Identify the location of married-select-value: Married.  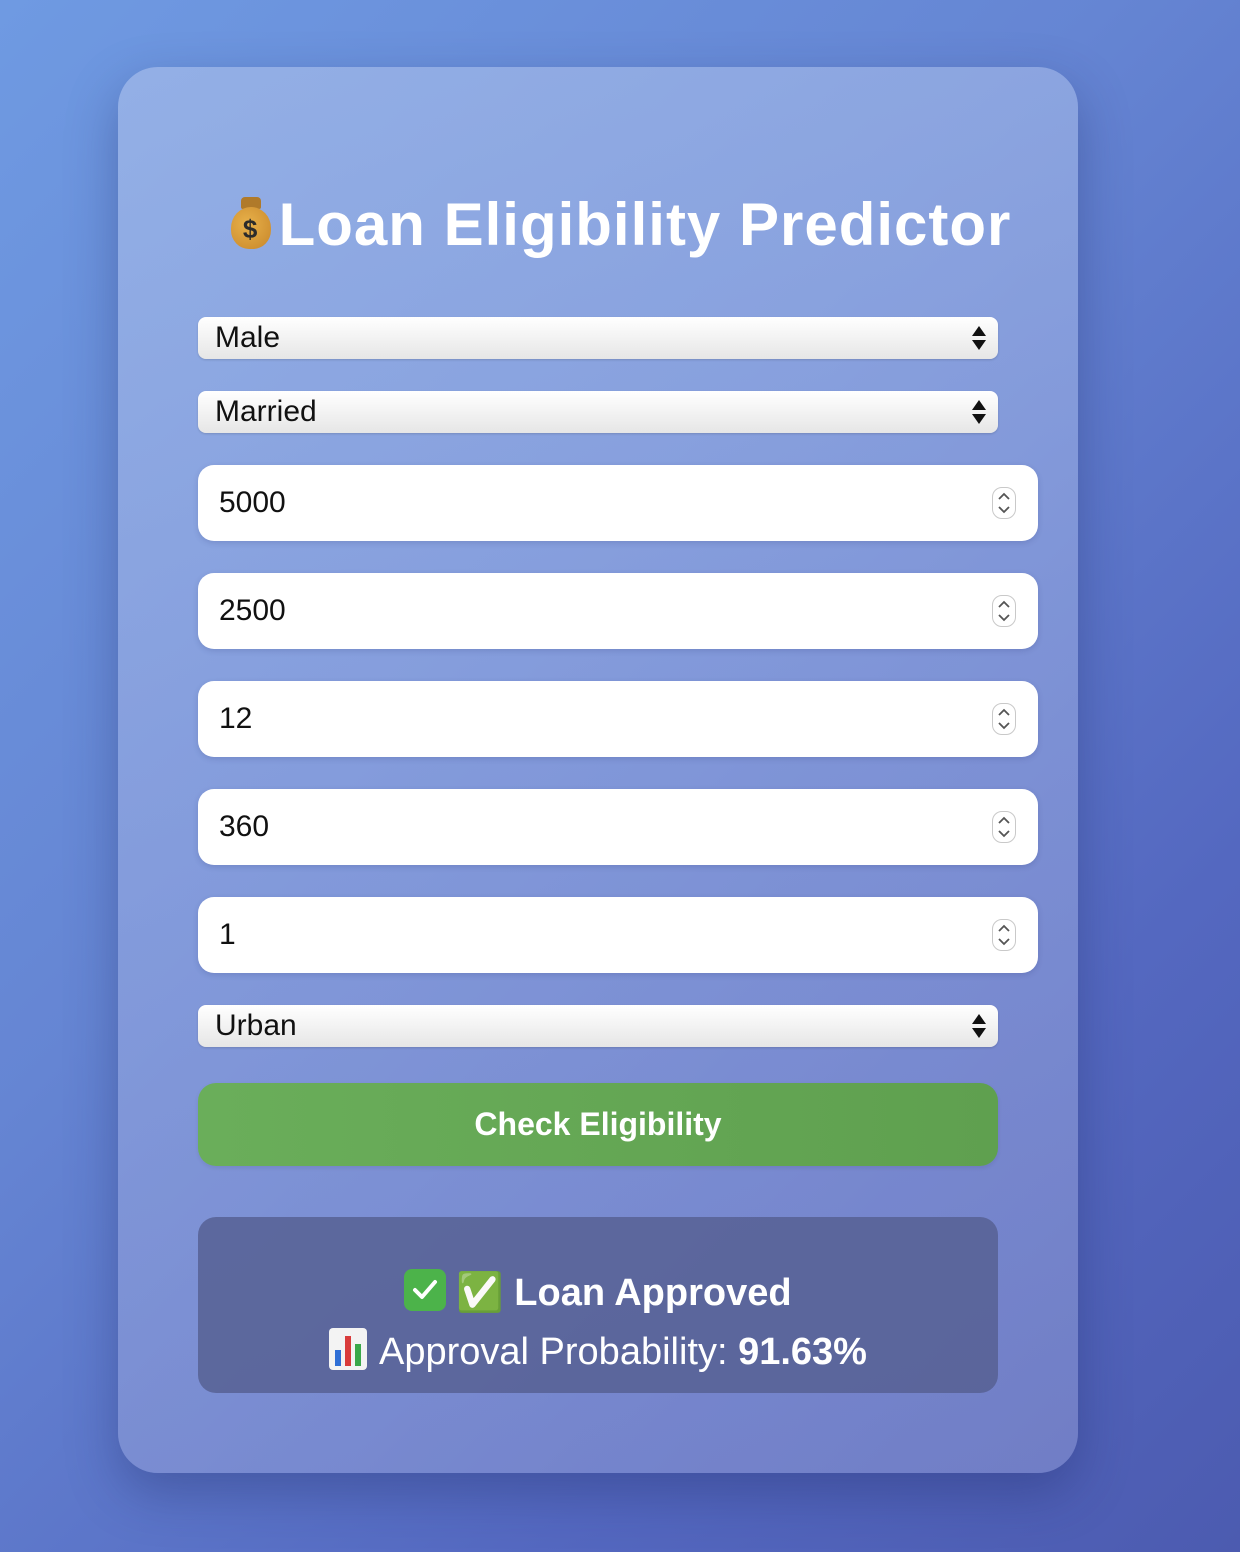
(266, 411).